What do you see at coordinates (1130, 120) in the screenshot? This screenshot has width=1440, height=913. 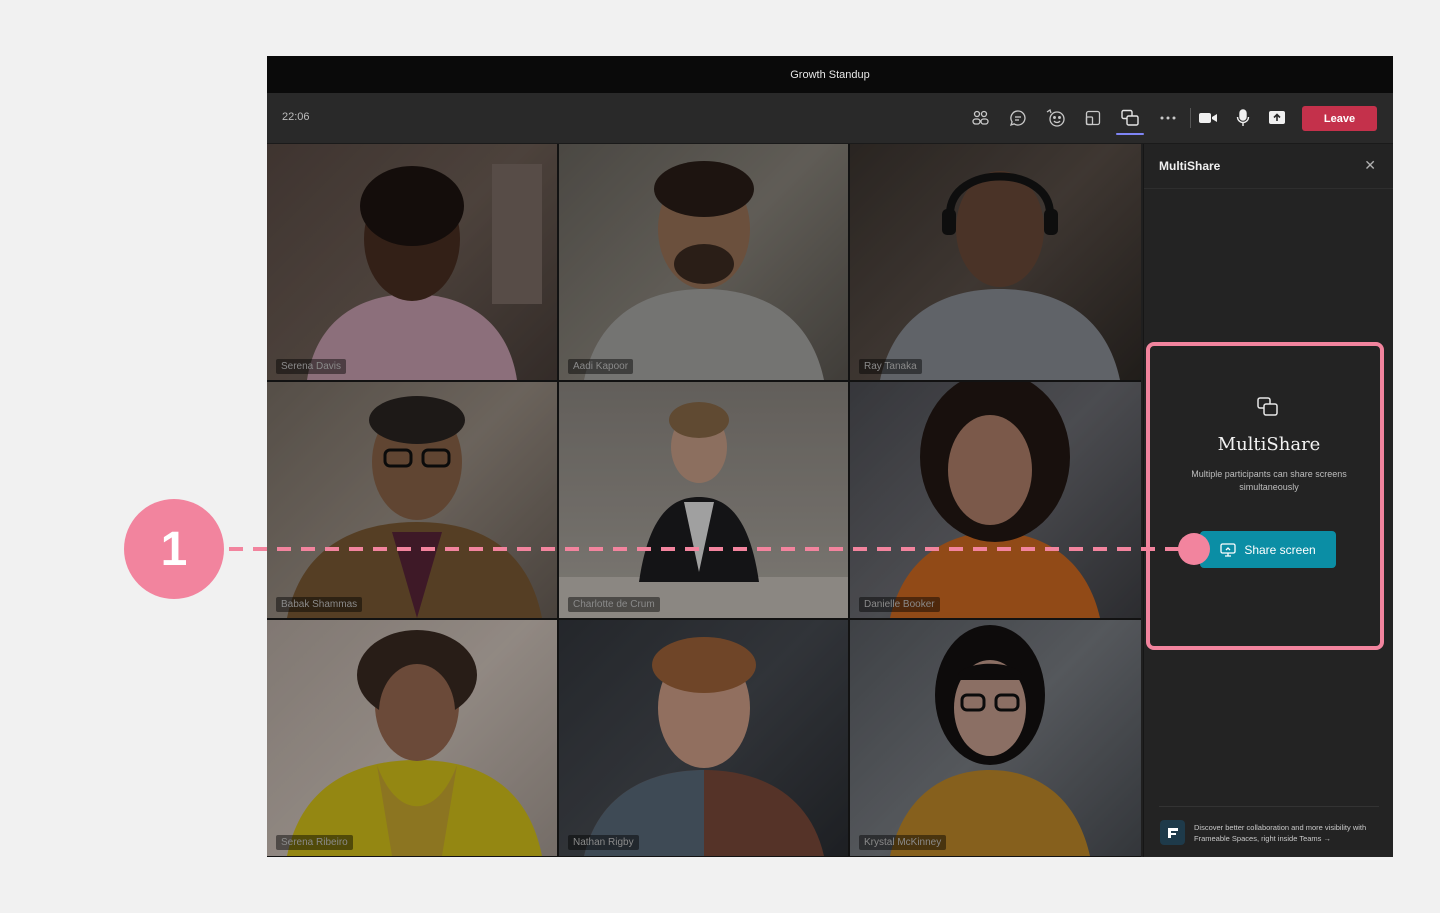 I see `multishare-icon` at bounding box center [1130, 120].